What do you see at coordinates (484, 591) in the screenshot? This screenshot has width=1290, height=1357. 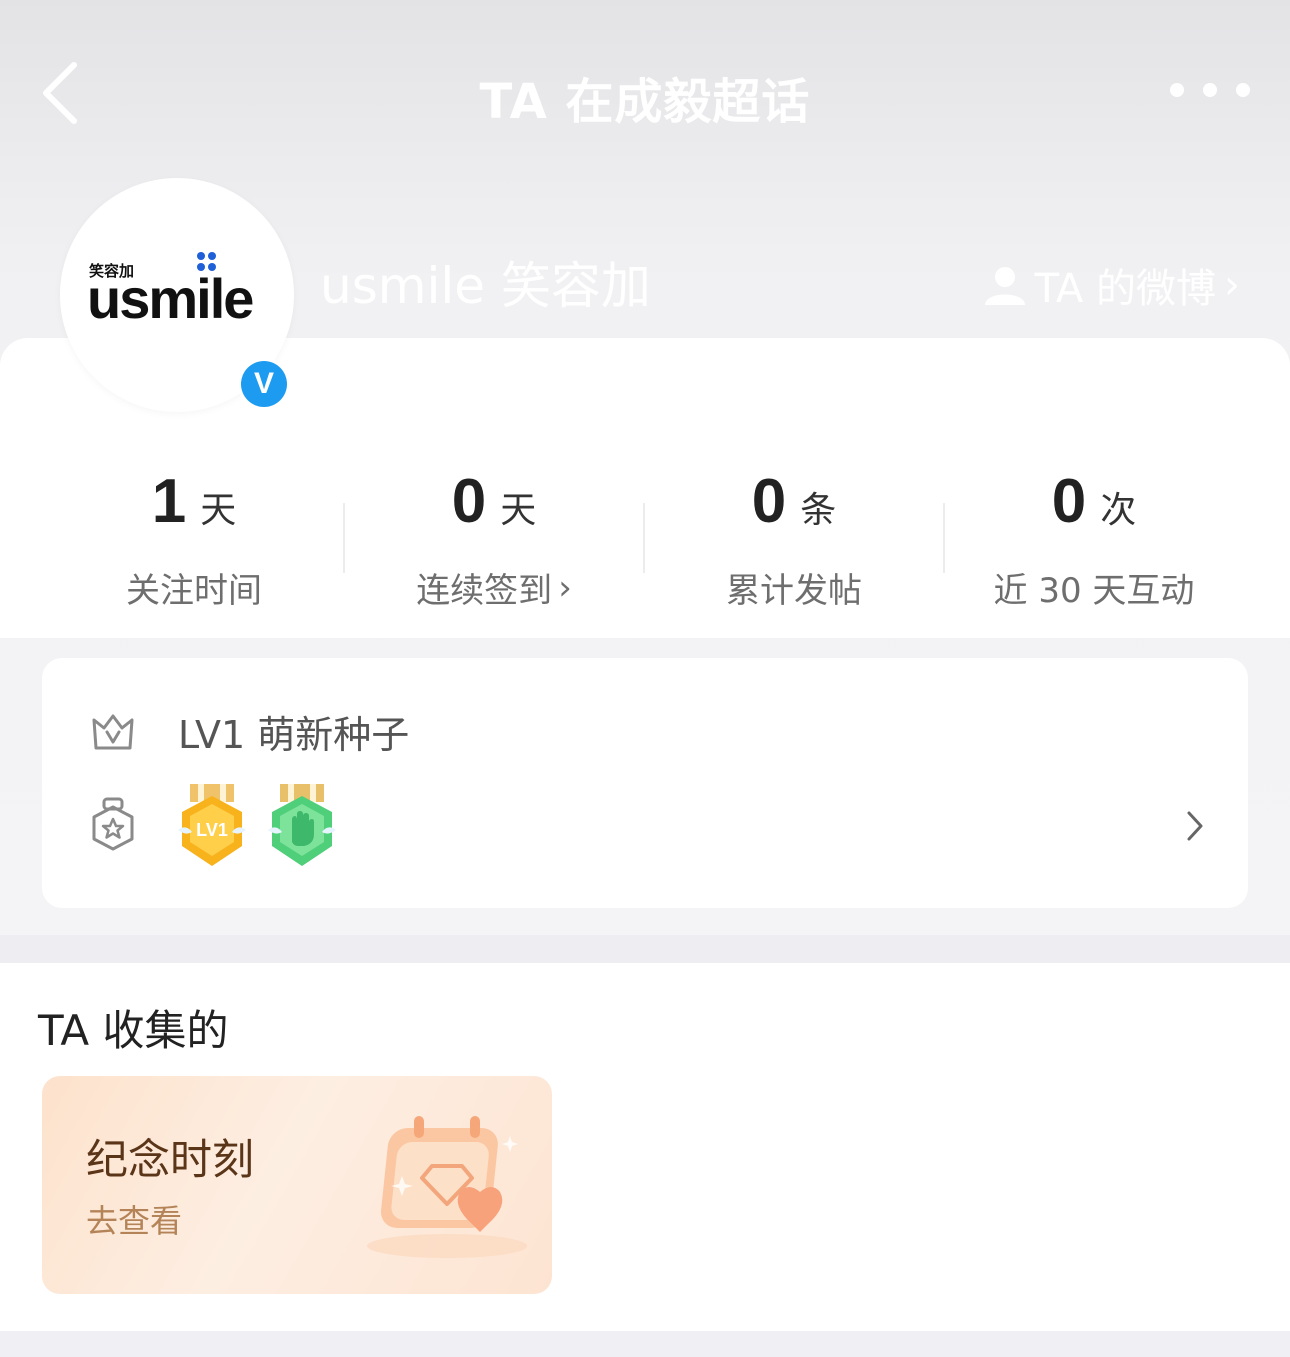 I see `stat-label: 连续签到` at bounding box center [484, 591].